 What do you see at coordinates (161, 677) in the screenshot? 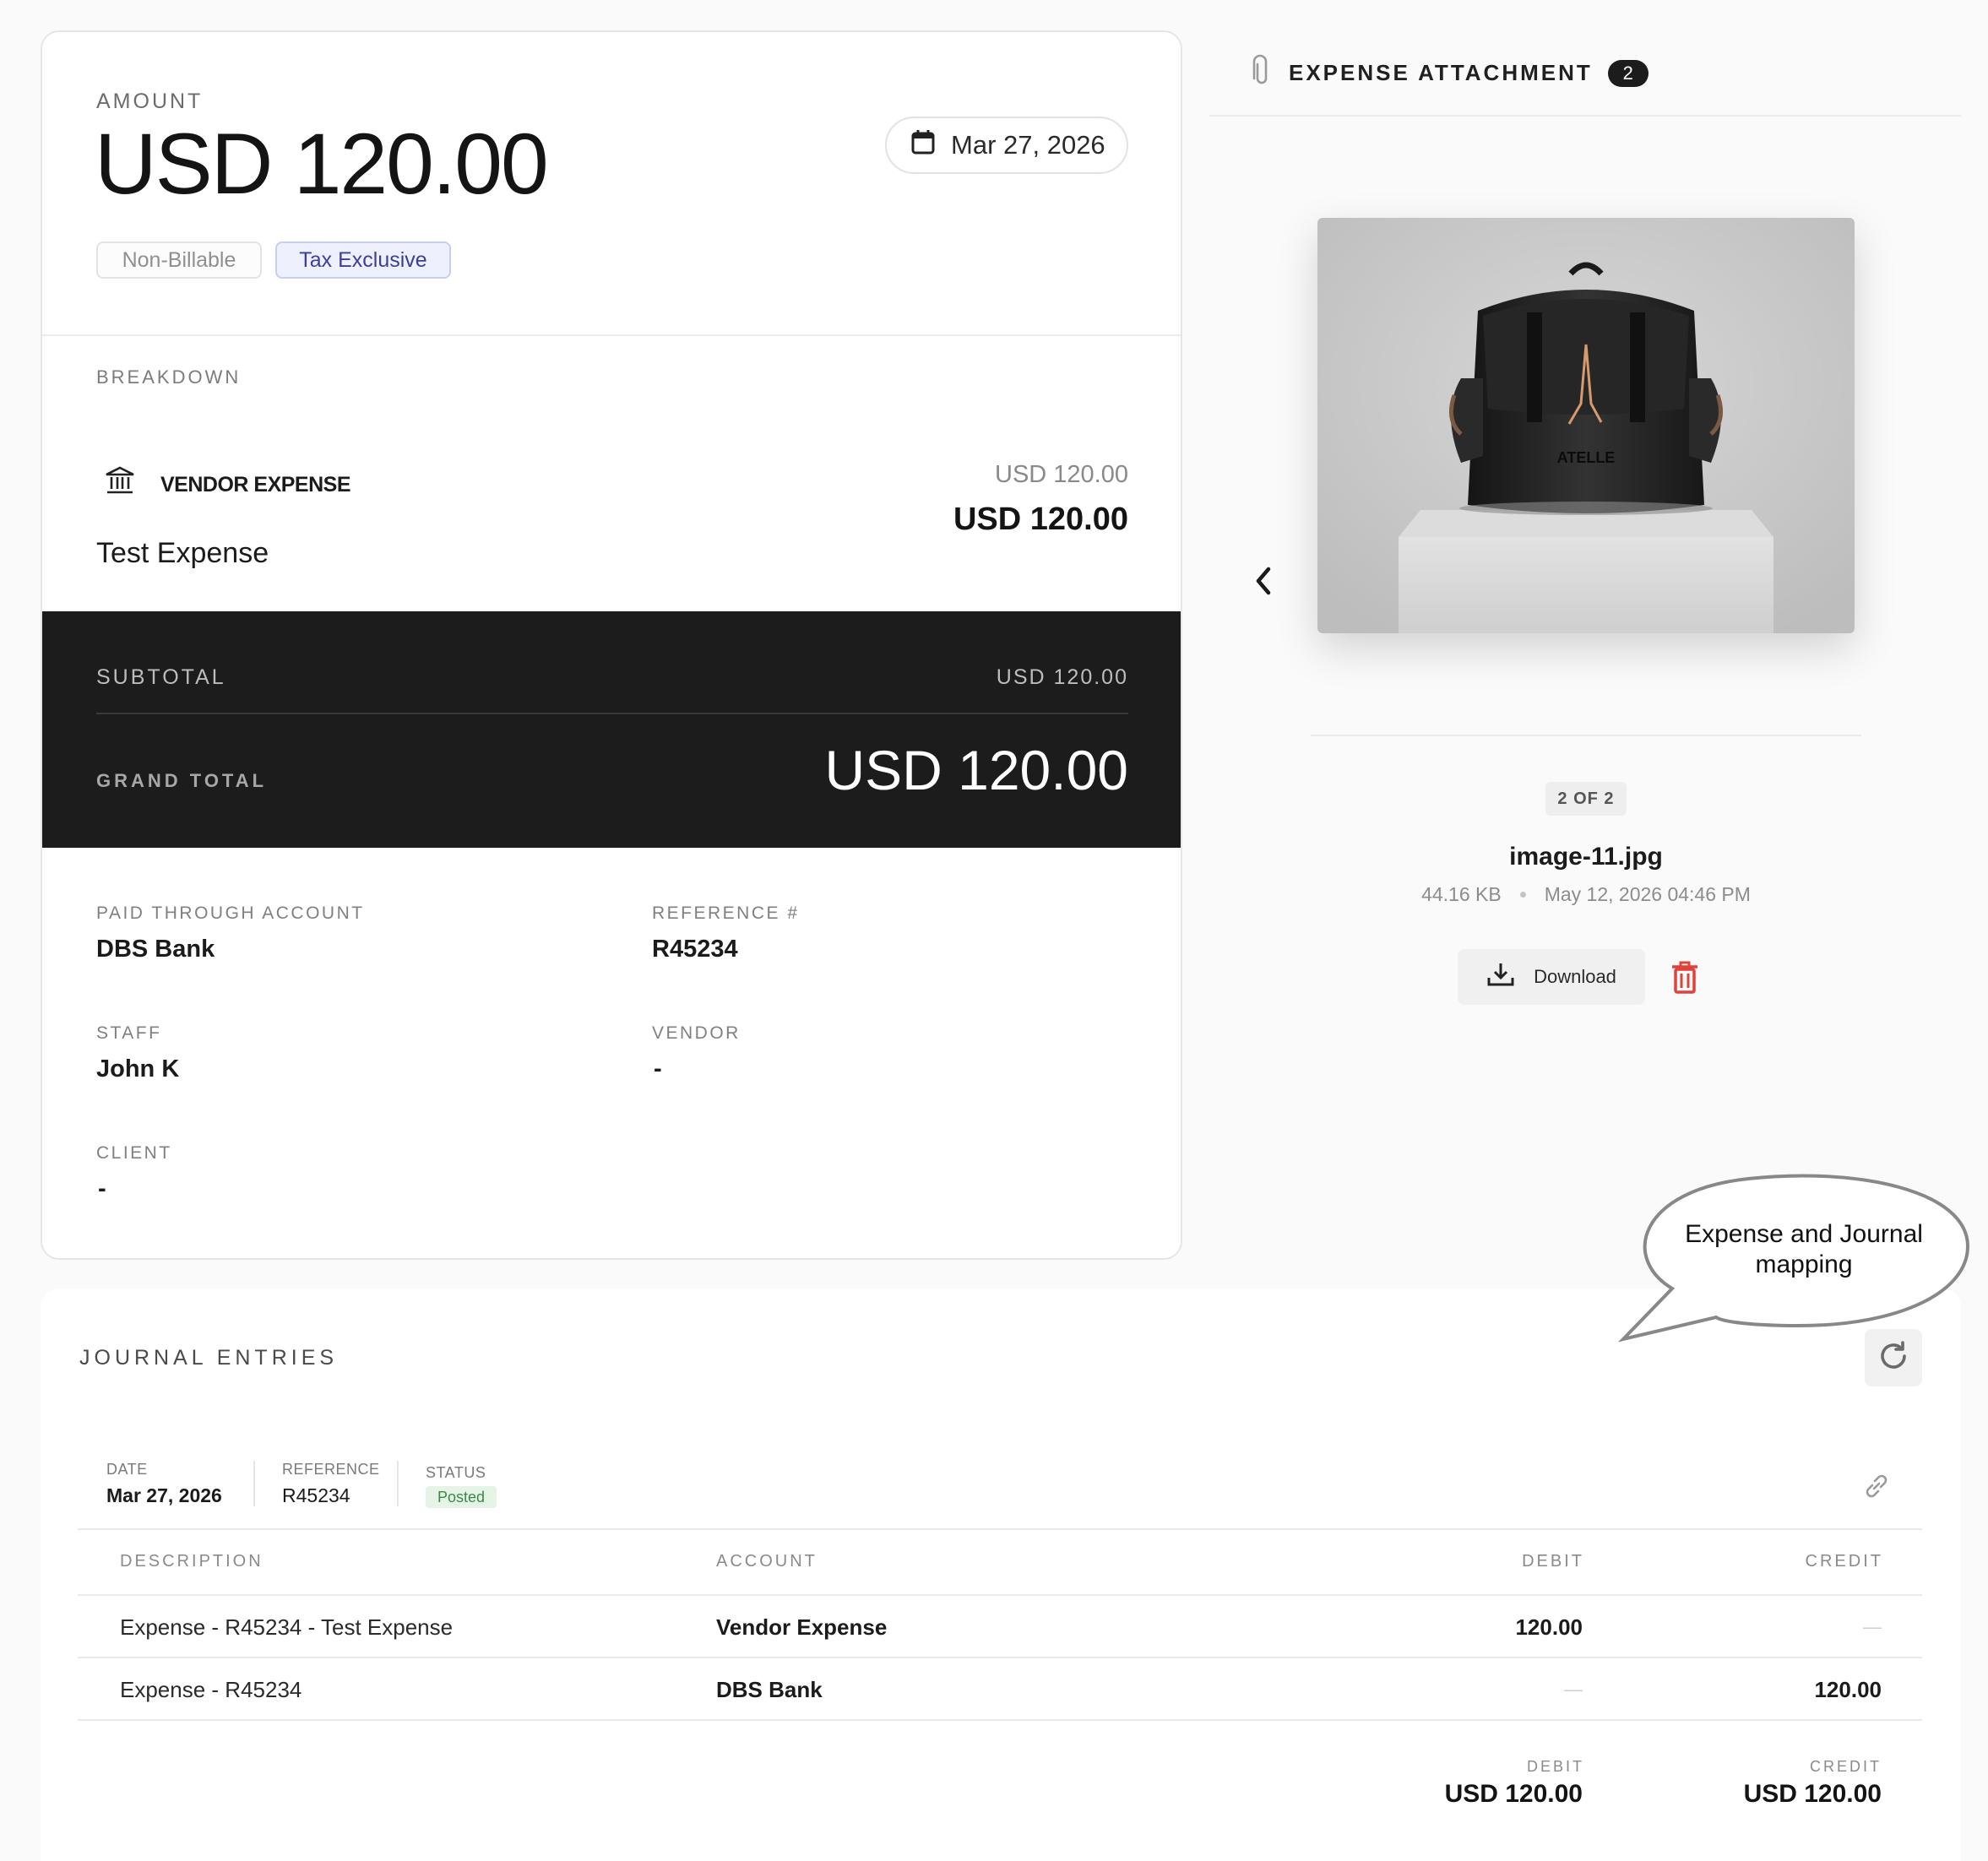
I see `subtotal-label: SUBTOTAL` at bounding box center [161, 677].